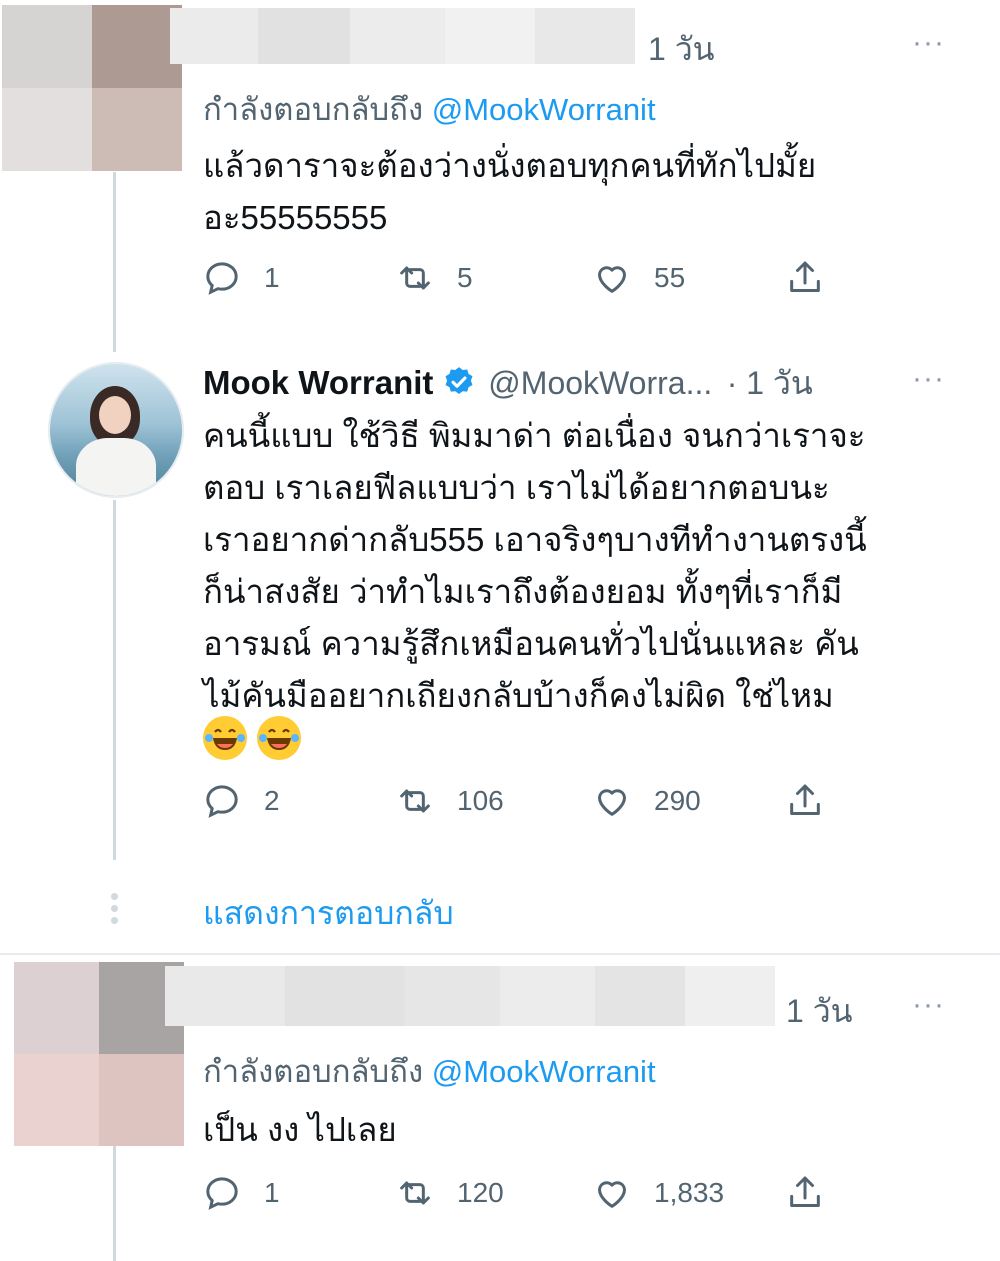 This screenshot has height=1261, width=1000. What do you see at coordinates (449, 801) in the screenshot?
I see `retweet-button: 106` at bounding box center [449, 801].